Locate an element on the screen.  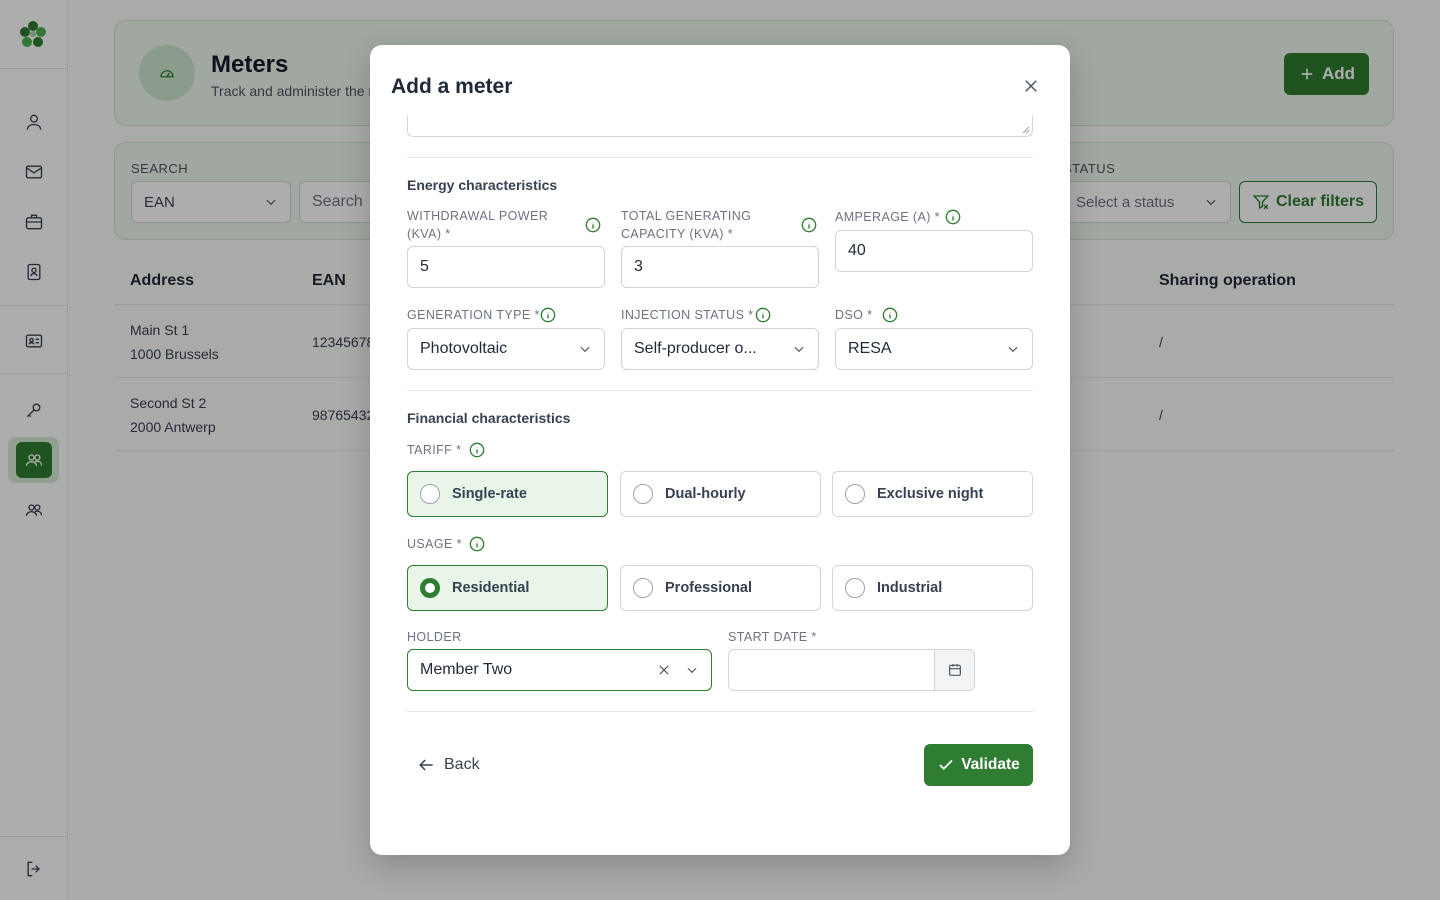
back-label: Back is located at coordinates (462, 764).